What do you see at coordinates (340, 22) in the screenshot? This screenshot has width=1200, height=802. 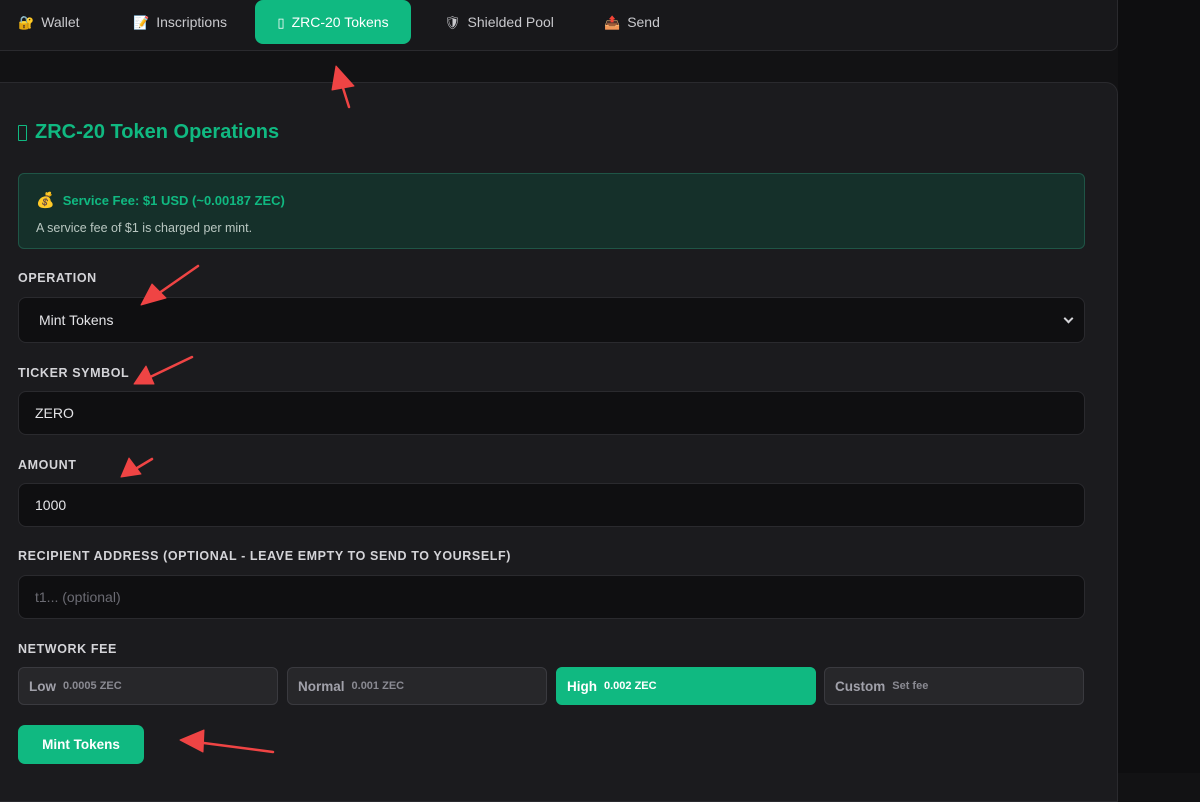 I see `tab-label: ZRC-20 Tokens` at bounding box center [340, 22].